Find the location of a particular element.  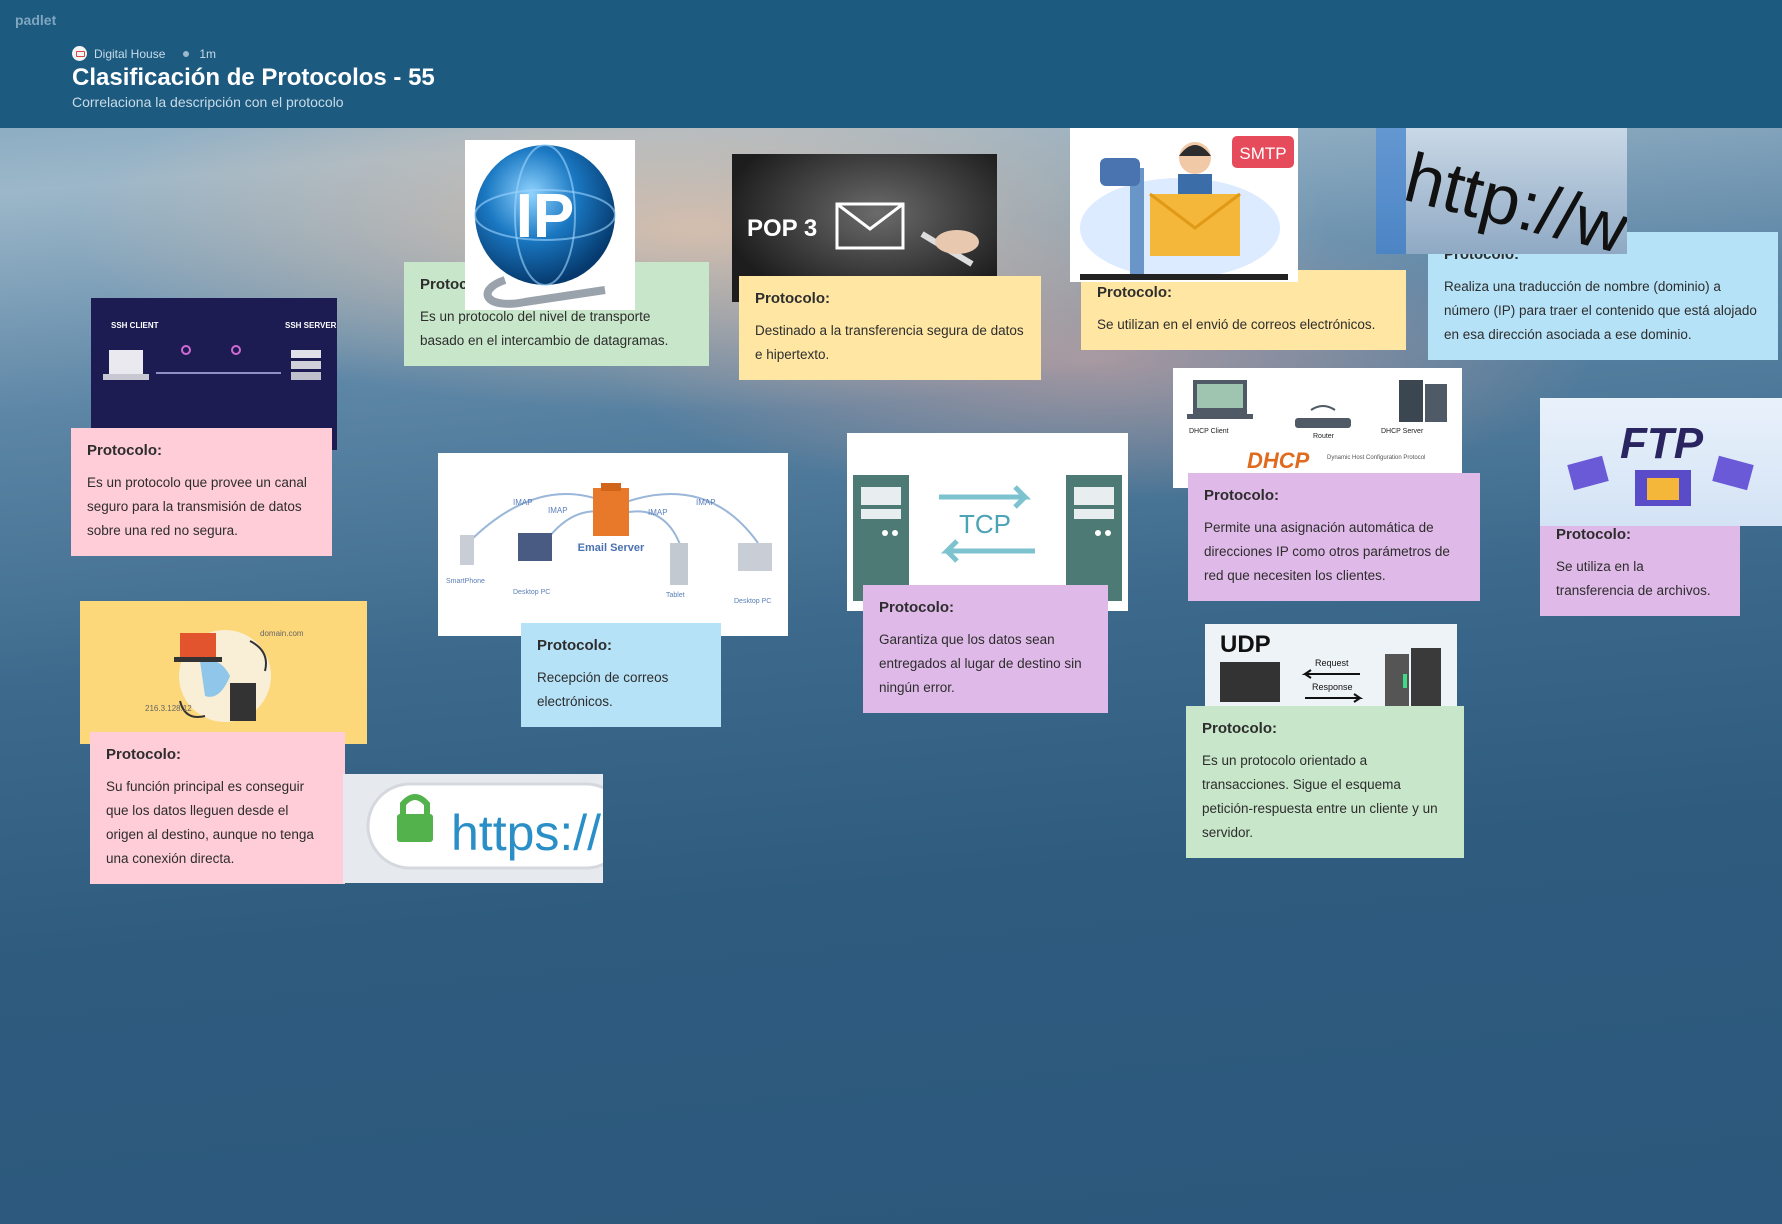

ssh-server-label: SSH SERVER is located at coordinates (311, 325).